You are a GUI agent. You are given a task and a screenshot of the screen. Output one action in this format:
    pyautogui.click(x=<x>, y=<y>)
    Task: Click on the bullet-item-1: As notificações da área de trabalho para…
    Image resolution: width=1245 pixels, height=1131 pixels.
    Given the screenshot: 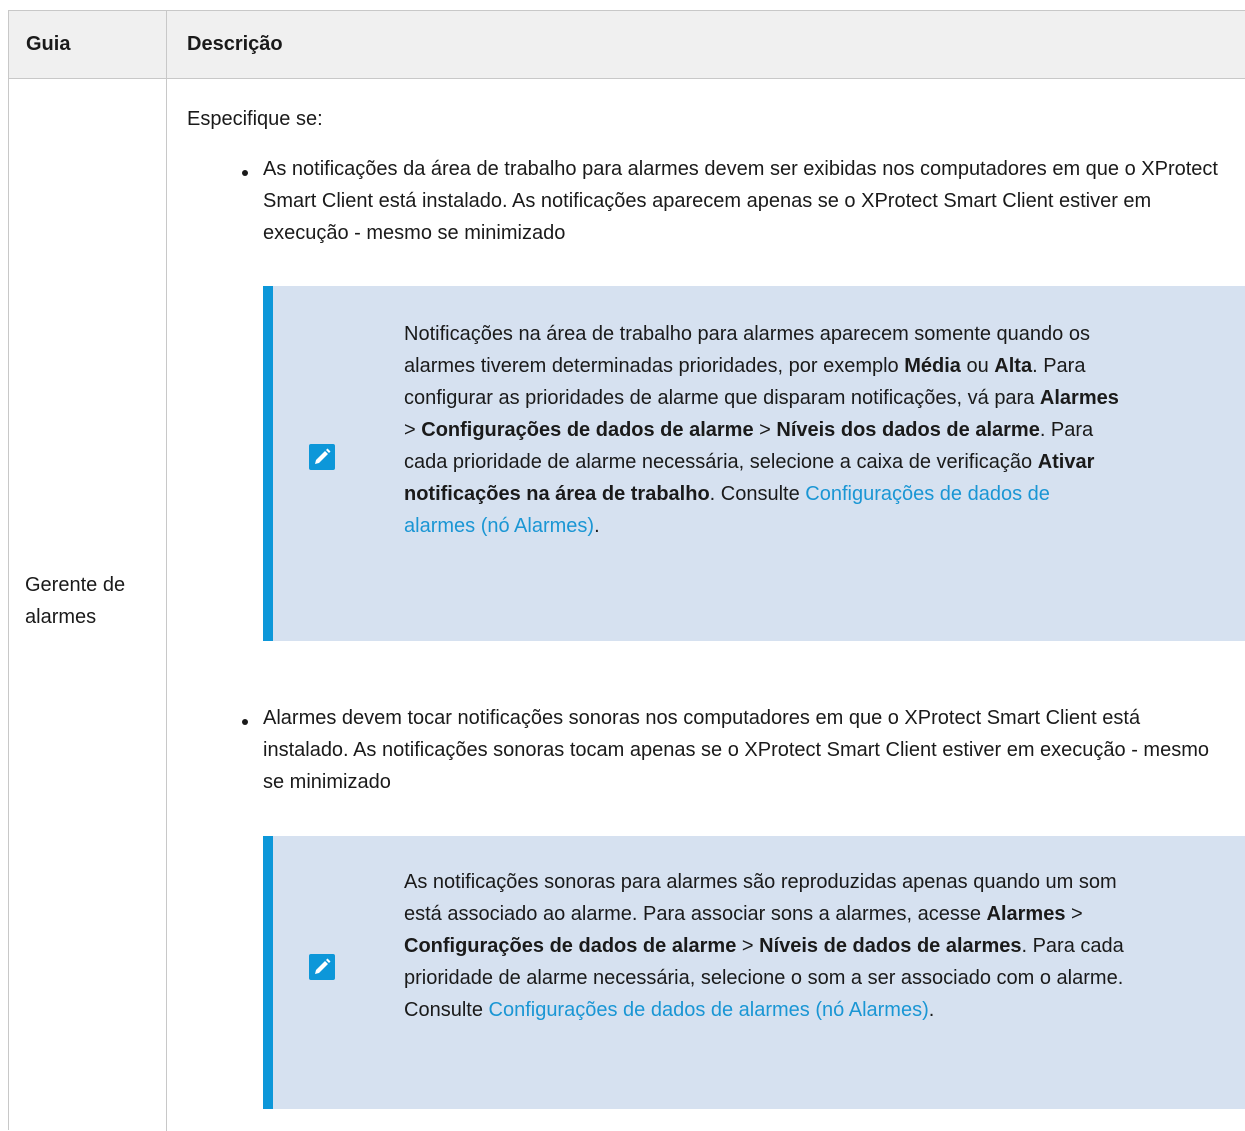 What is the action you would take?
    pyautogui.click(x=740, y=201)
    